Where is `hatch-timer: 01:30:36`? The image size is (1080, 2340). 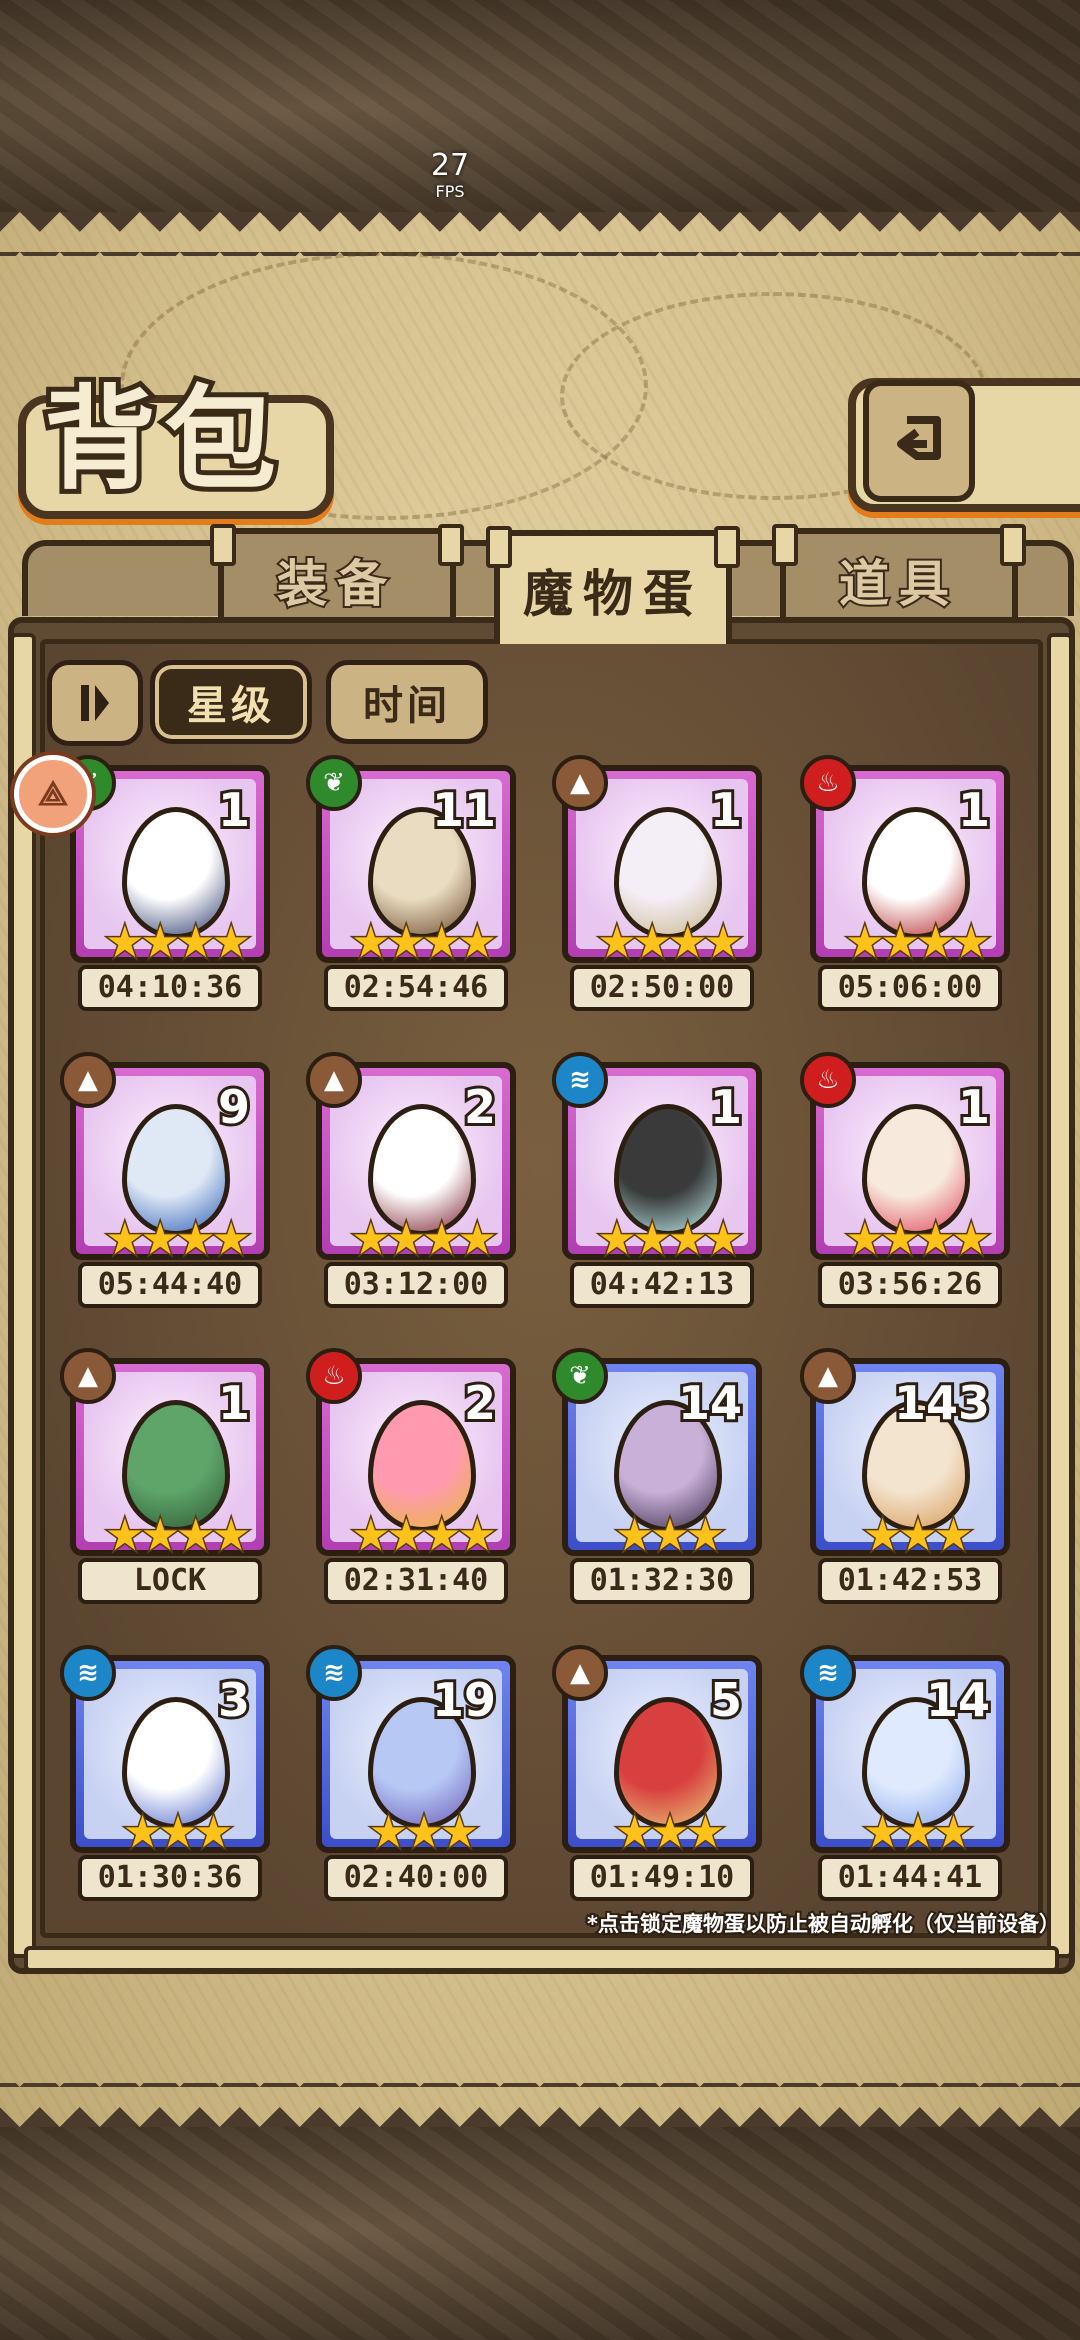
hatch-timer: 01:30:36 is located at coordinates (170, 1878).